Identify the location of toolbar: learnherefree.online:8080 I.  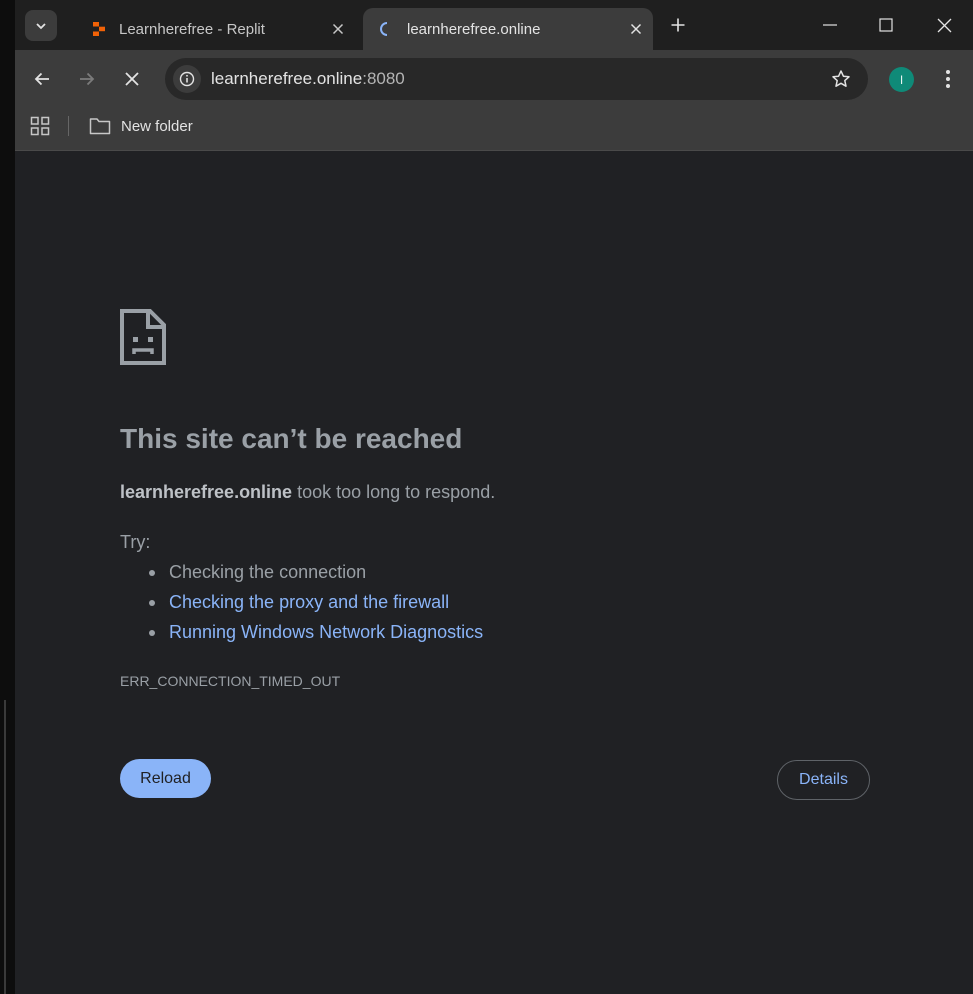
(494, 79).